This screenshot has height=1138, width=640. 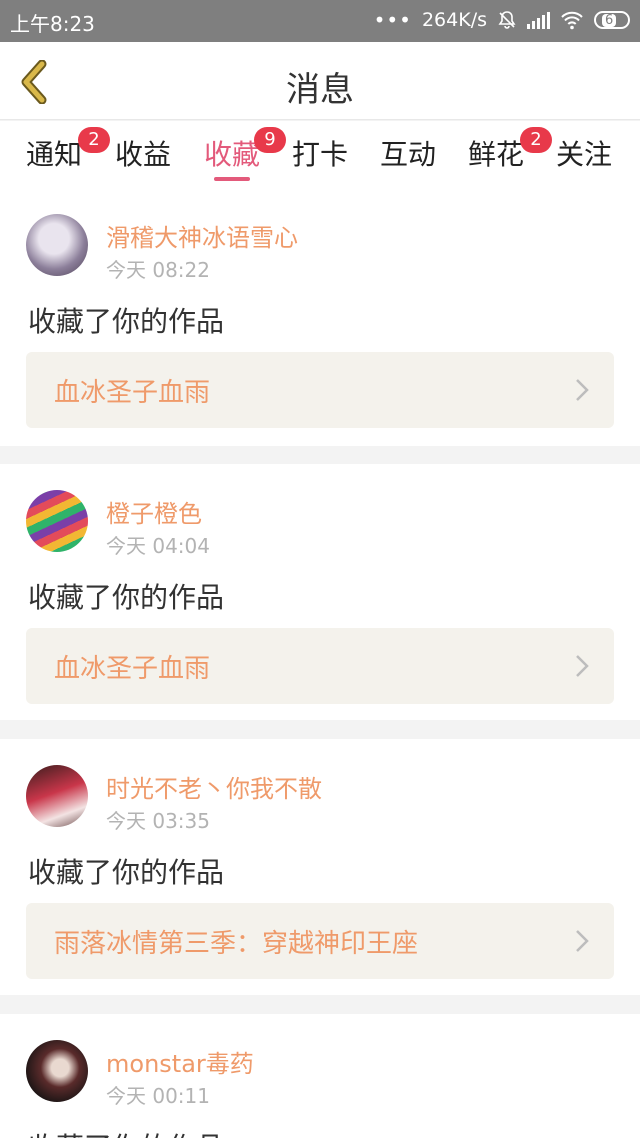 What do you see at coordinates (320, 1076) in the screenshot?
I see `message-card: monstar毒药 今天 00:11 收藏了你的作品` at bounding box center [320, 1076].